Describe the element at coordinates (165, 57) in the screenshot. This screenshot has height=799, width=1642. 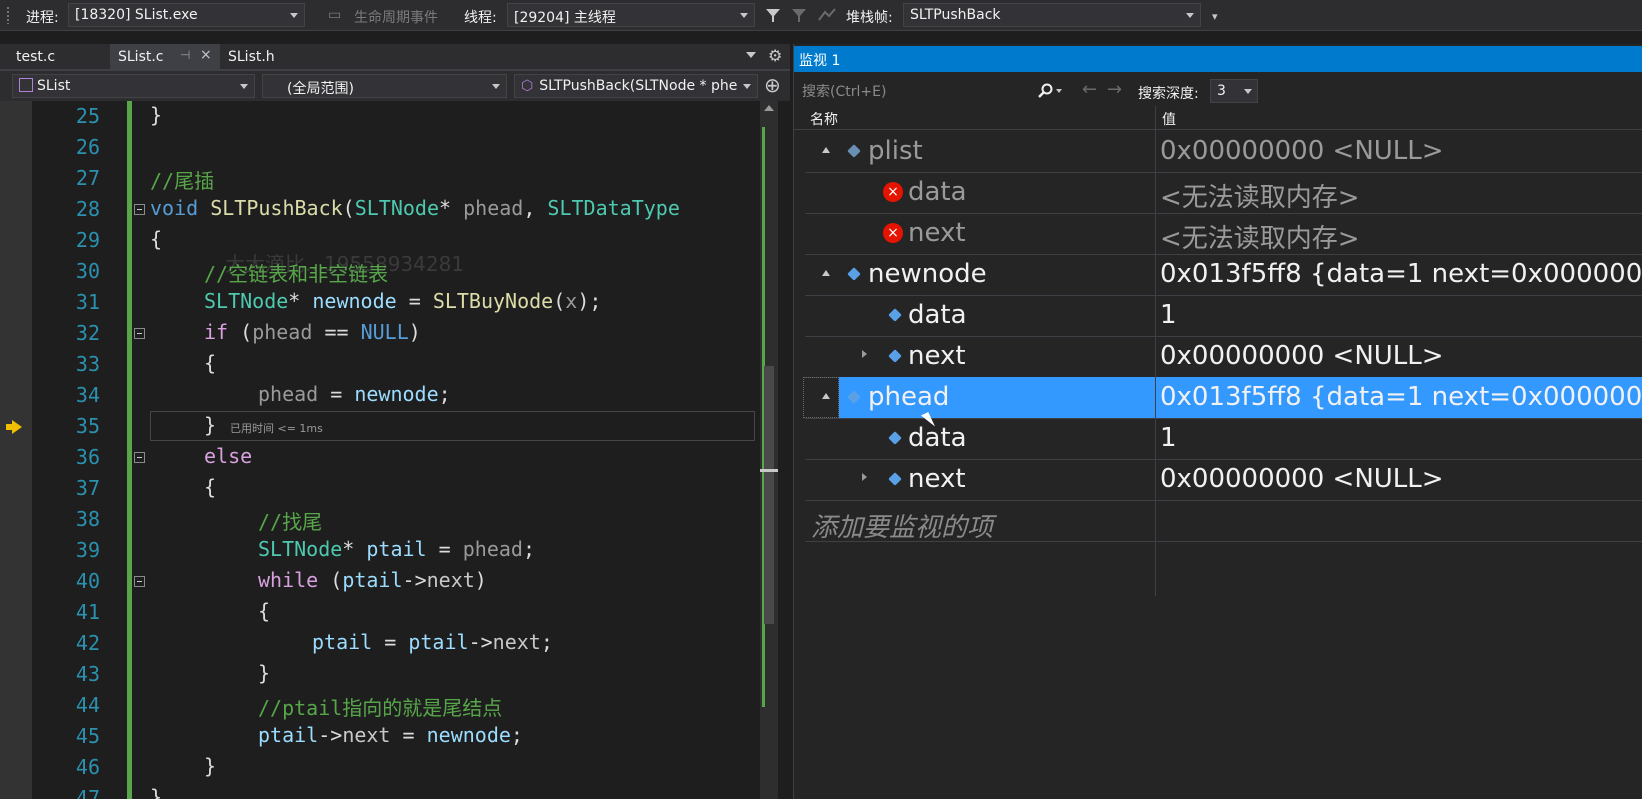
I see `tab-slist-c: SList.c ⊣ ×` at that location.